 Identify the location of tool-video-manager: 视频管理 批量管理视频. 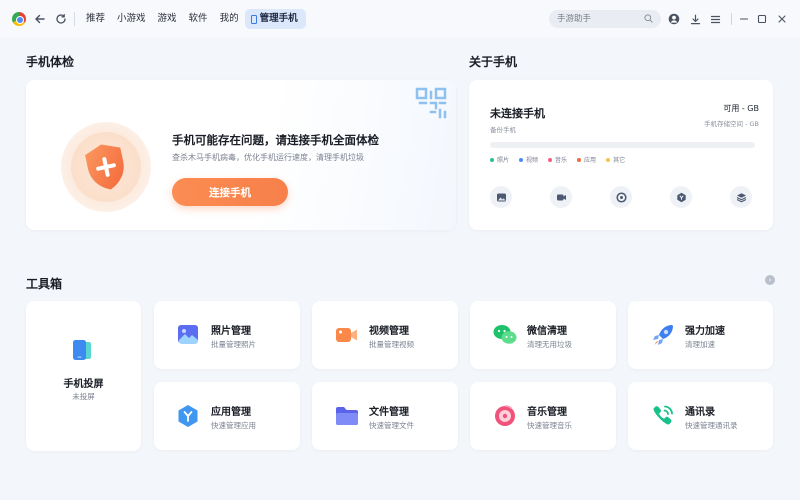
(385, 335).